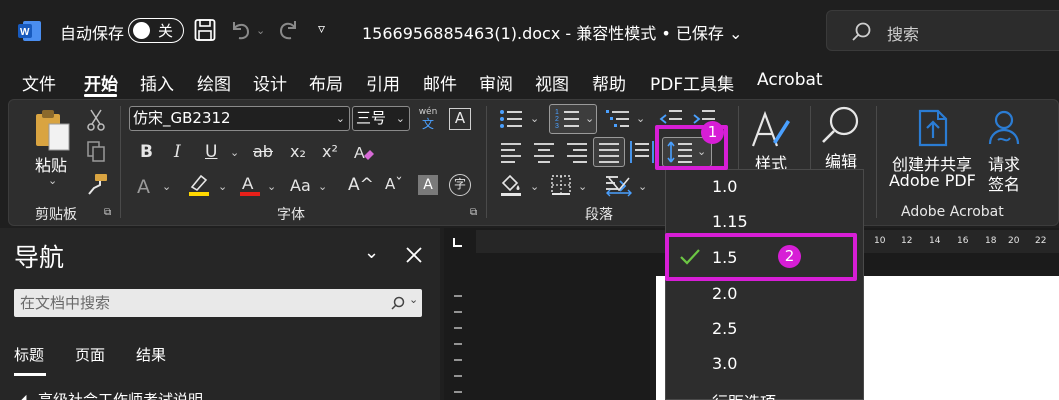 Image resolution: width=1059 pixels, height=400 pixels. What do you see at coordinates (414, 255) in the screenshot?
I see `close-icon` at bounding box center [414, 255].